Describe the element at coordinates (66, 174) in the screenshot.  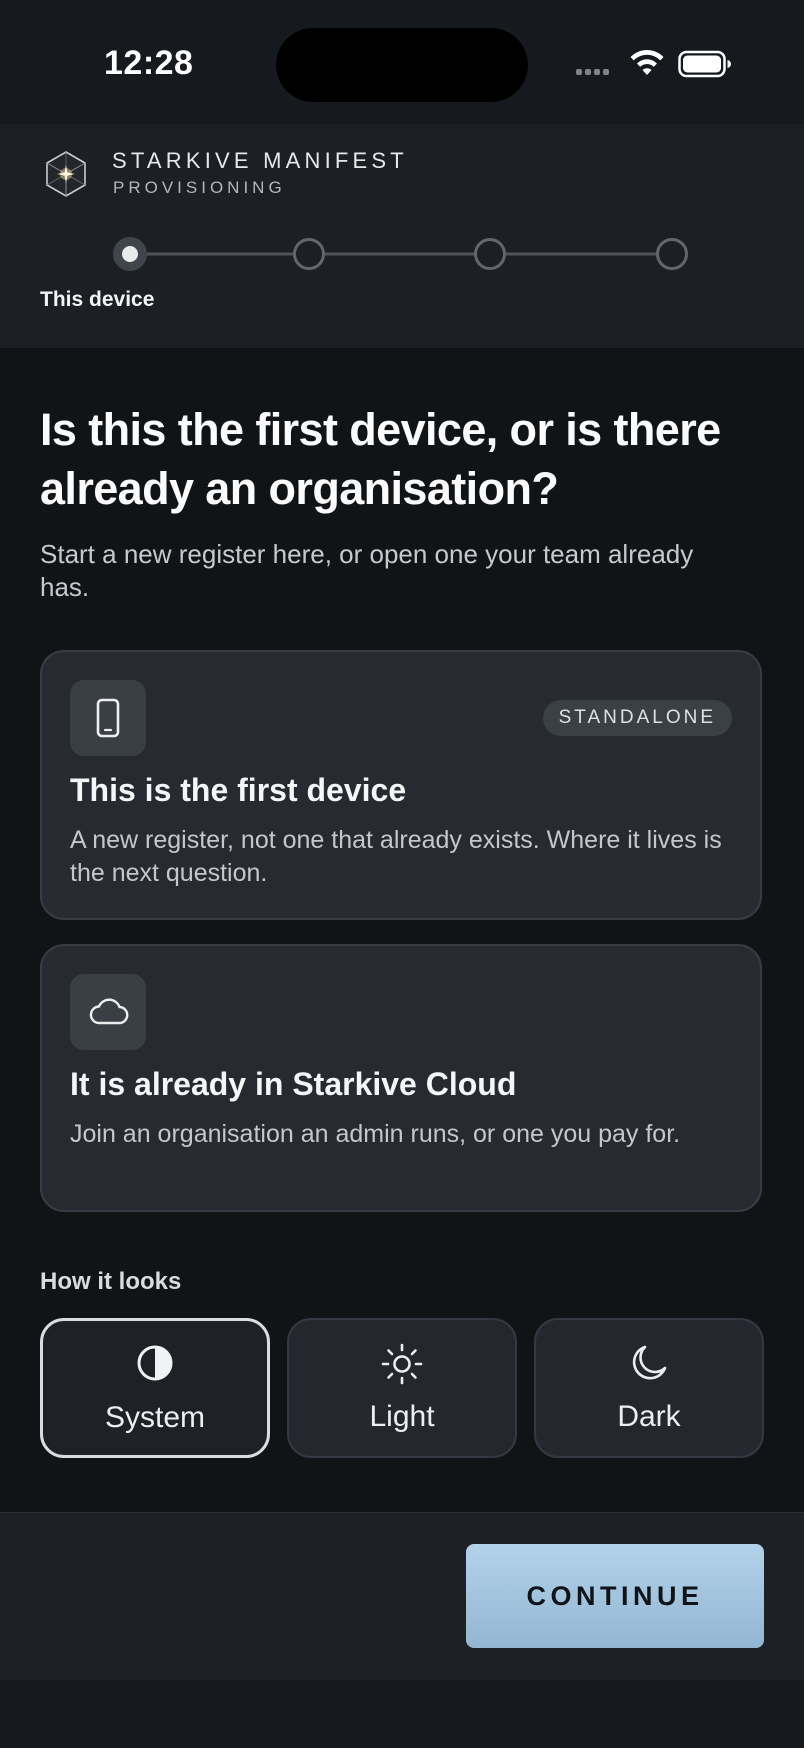
I see `starkive-logo-icon` at that location.